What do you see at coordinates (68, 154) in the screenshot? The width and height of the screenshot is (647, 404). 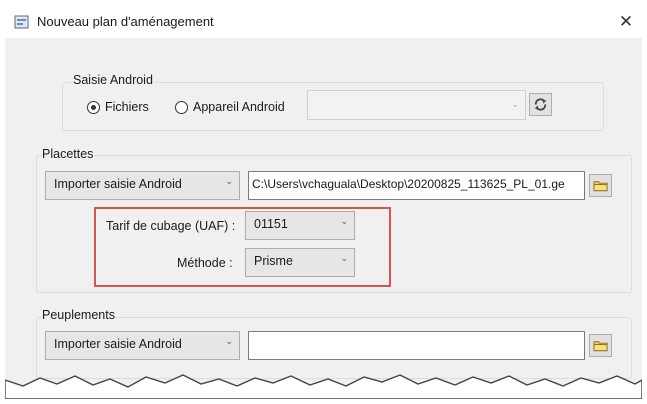 I see `placettes-legend: Placettes` at bounding box center [68, 154].